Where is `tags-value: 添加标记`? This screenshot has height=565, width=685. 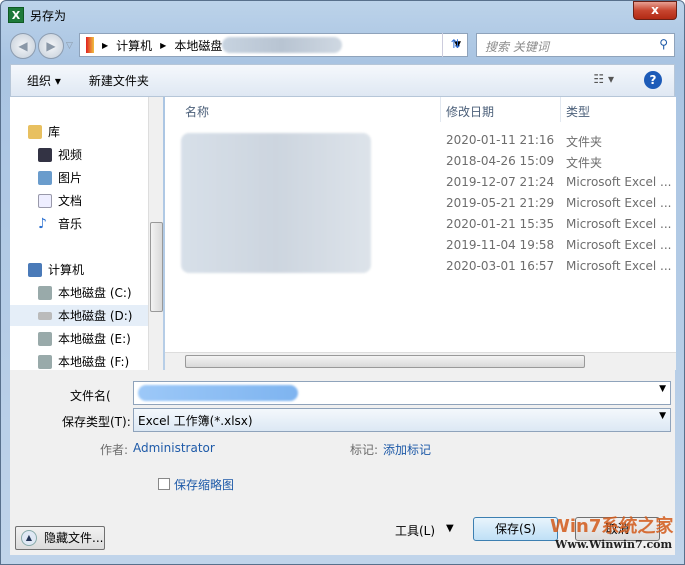 tags-value: 添加标记 is located at coordinates (407, 449).